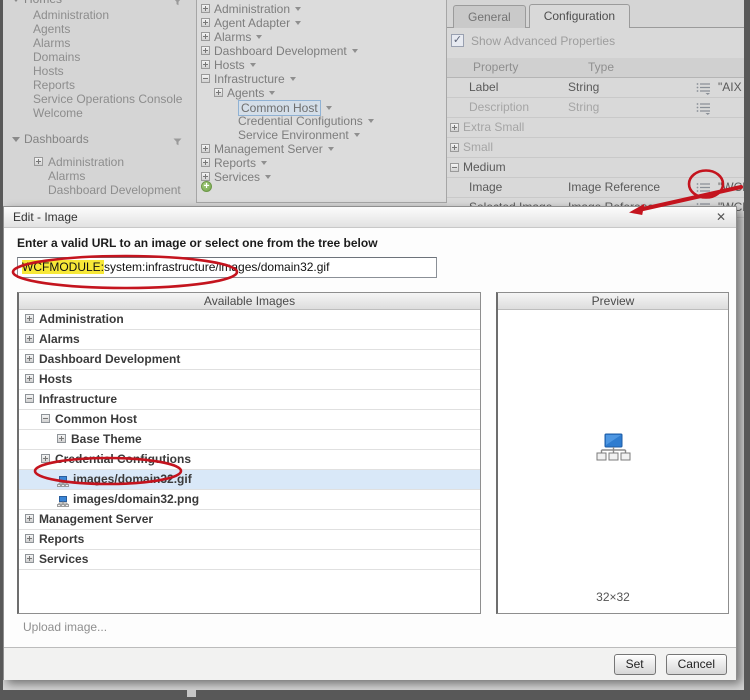  I want to click on image-tree-item-images-domain32-png: images/domain32.png, so click(249, 500).